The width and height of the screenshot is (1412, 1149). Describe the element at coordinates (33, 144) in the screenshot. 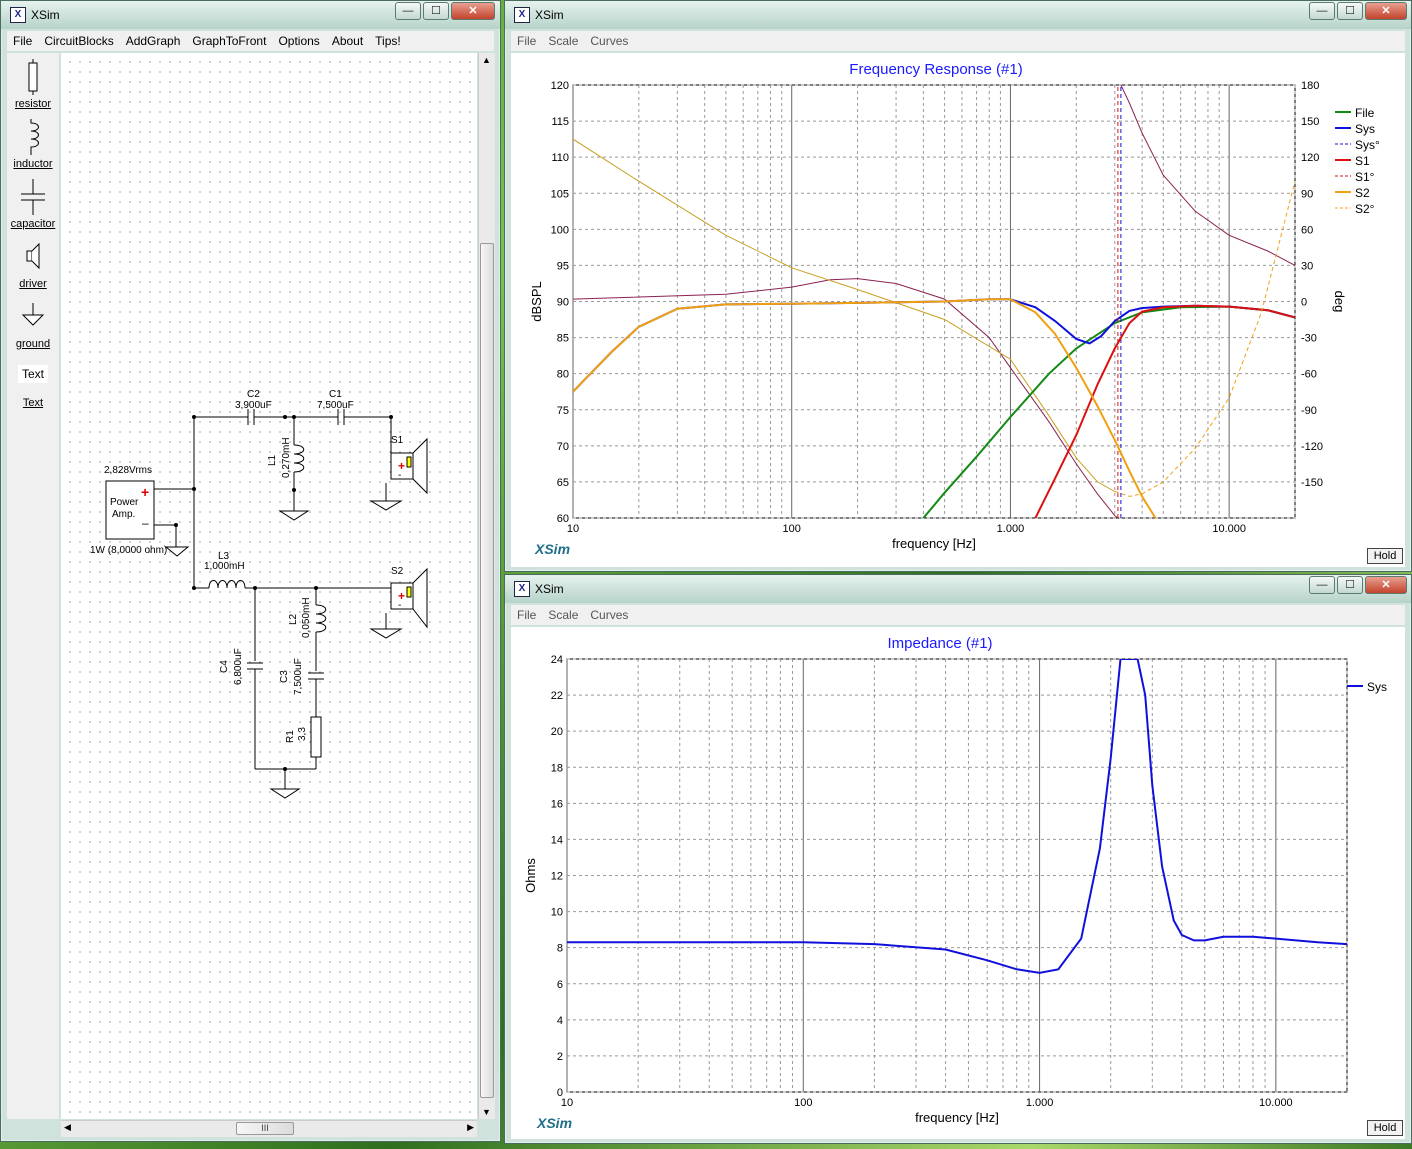

I see `palette-inductor: inductor` at that location.